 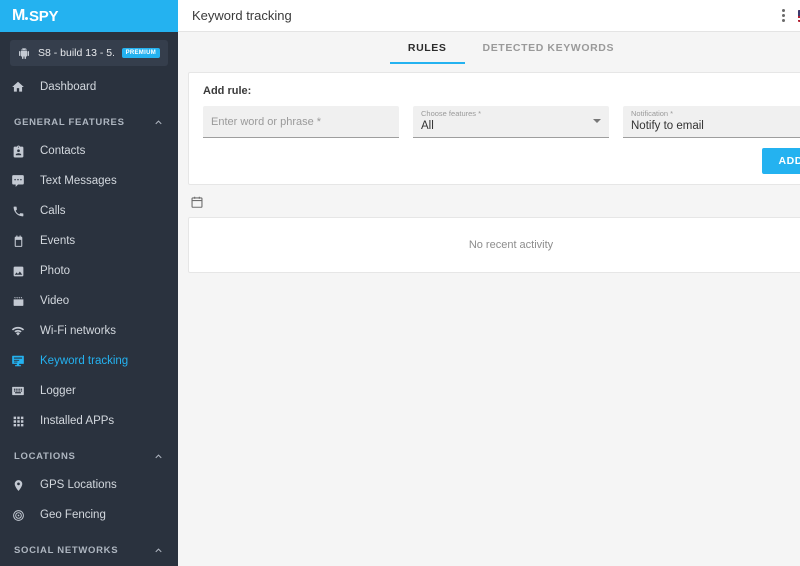 What do you see at coordinates (45, 456) in the screenshot?
I see `sidebar-section-label: LOCATIONS` at bounding box center [45, 456].